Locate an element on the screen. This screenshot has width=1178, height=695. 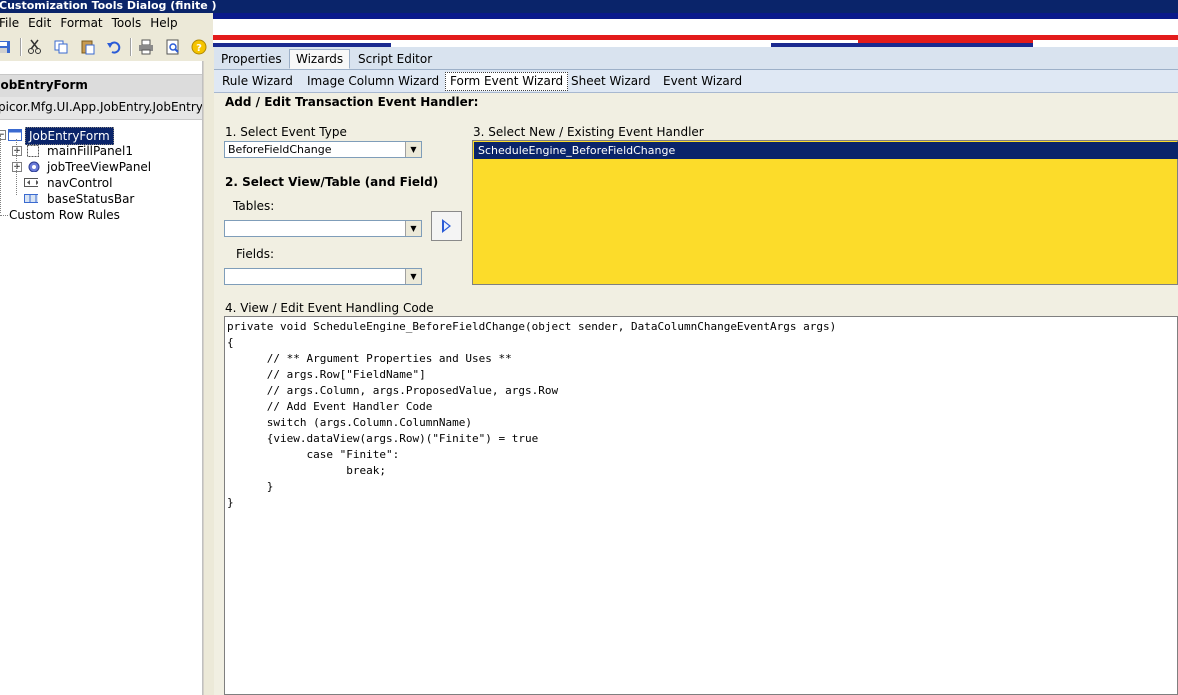
menu-edit: Edit is located at coordinates (39, 23).